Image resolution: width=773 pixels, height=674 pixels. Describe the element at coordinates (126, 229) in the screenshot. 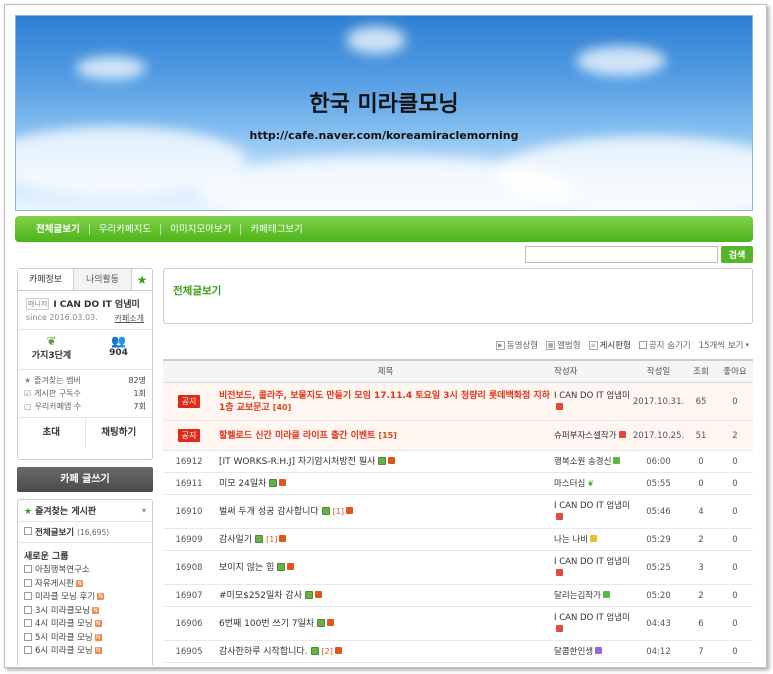

I see `menu-cafe-map: 우리카페지도` at that location.